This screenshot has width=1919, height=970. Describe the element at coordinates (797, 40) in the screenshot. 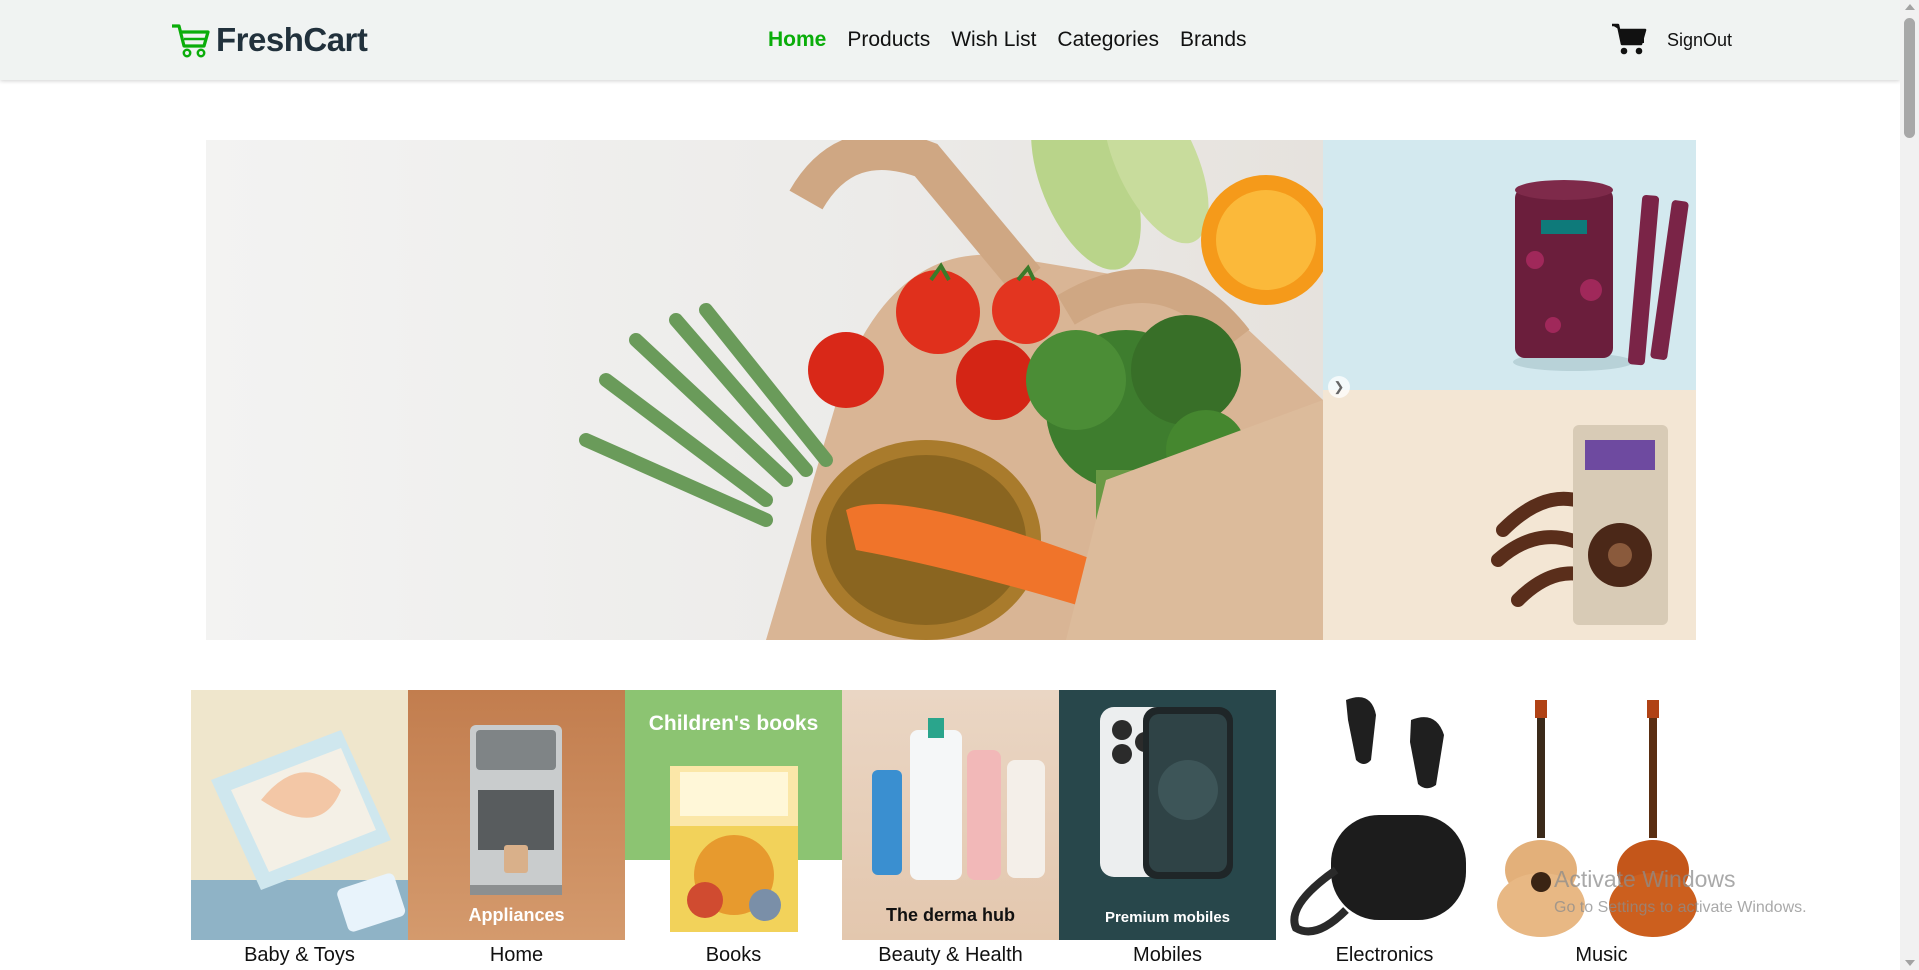

I see `nav-home: Home` at that location.